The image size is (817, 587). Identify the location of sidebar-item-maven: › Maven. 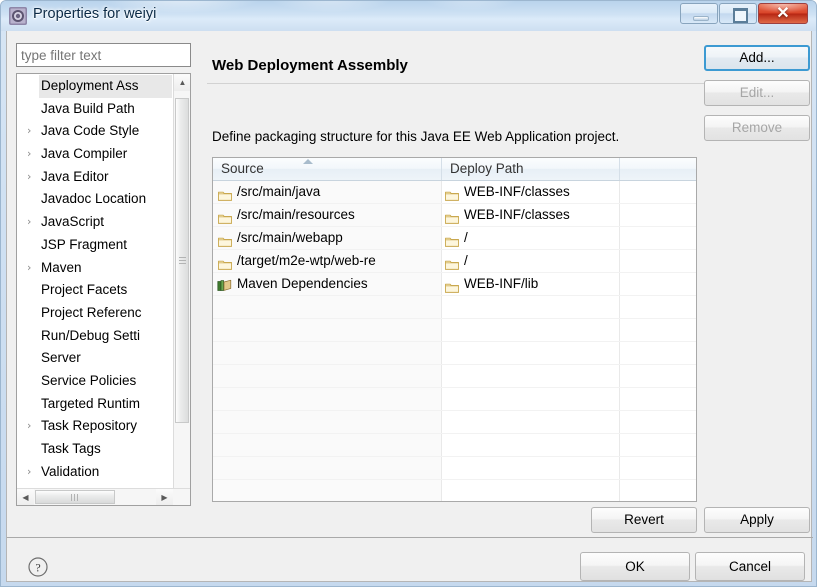
(95, 268).